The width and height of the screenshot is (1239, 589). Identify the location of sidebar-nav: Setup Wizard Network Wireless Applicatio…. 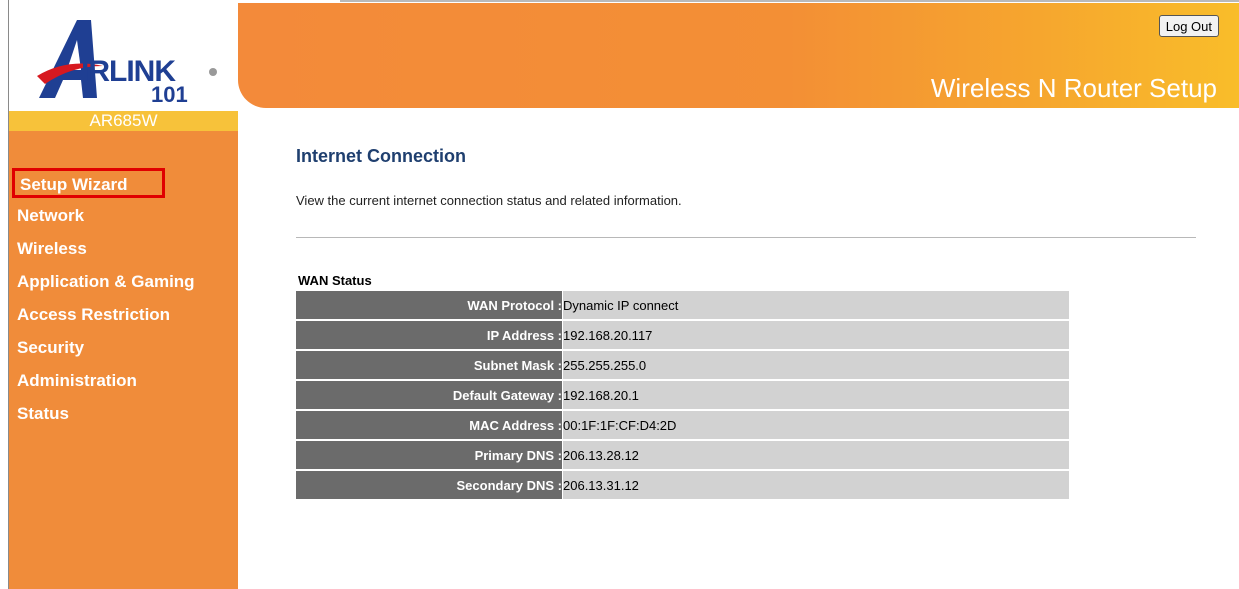
(123, 300).